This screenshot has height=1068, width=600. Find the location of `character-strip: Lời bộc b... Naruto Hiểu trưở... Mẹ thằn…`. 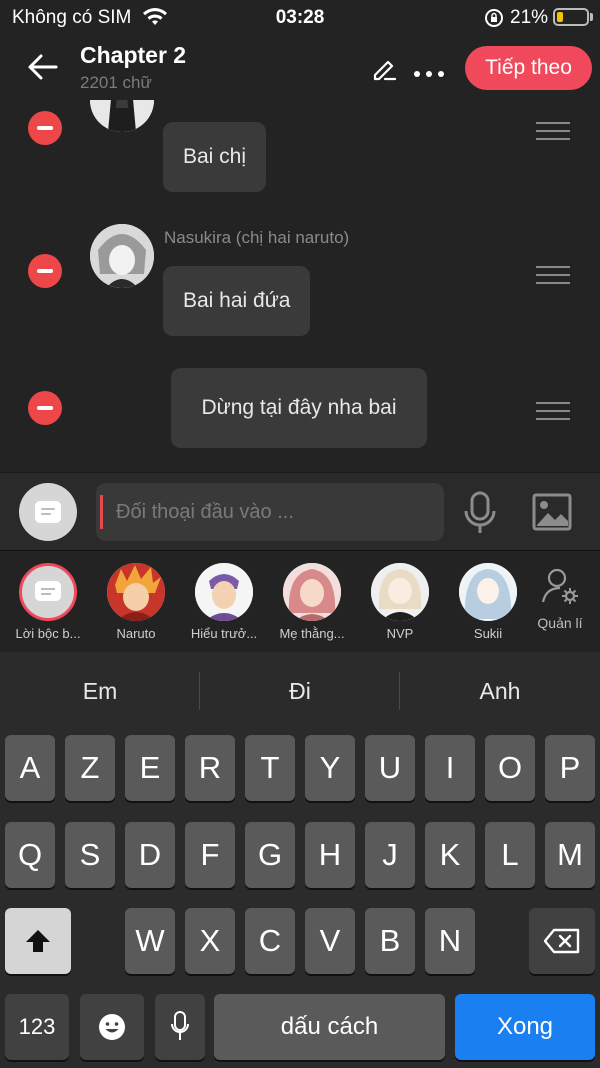

character-strip: Lời bộc b... Naruto Hiểu trưở... Mẹ thằn… is located at coordinates (300, 601).